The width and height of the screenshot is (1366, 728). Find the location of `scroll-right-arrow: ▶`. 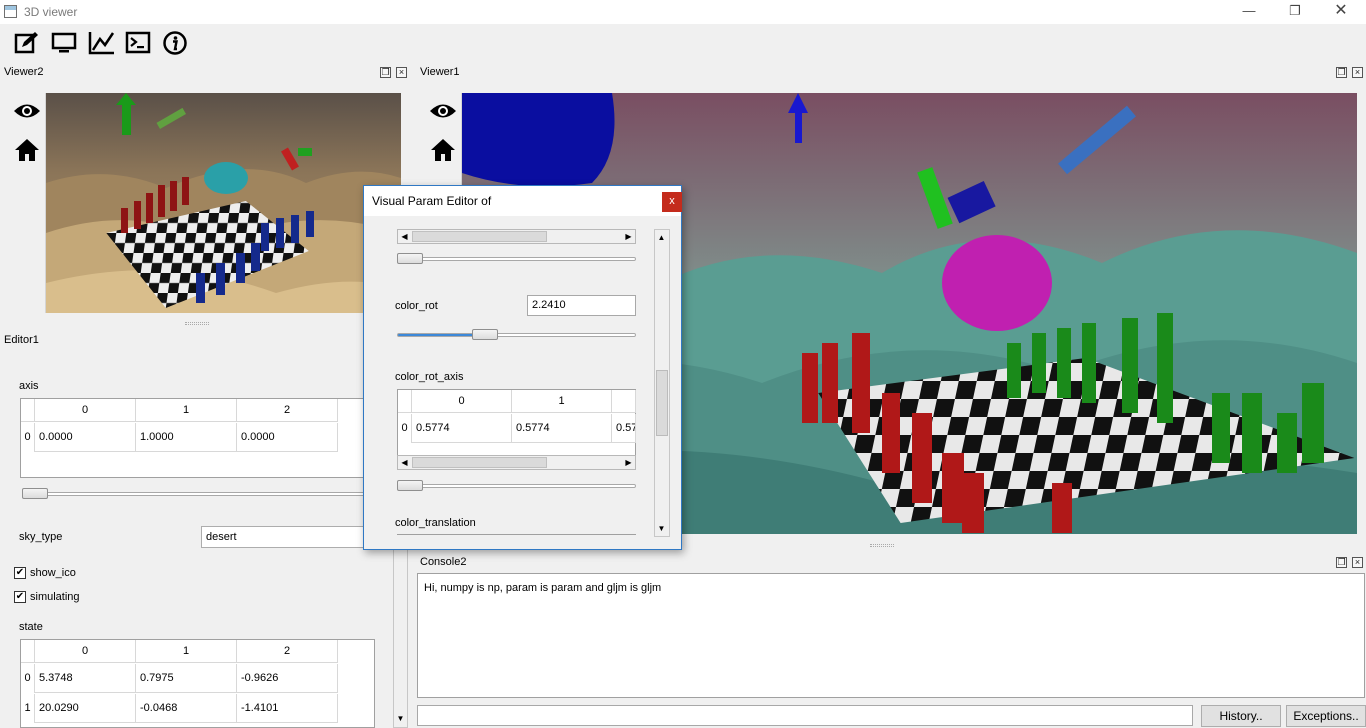

scroll-right-arrow: ▶ is located at coordinates (628, 236).